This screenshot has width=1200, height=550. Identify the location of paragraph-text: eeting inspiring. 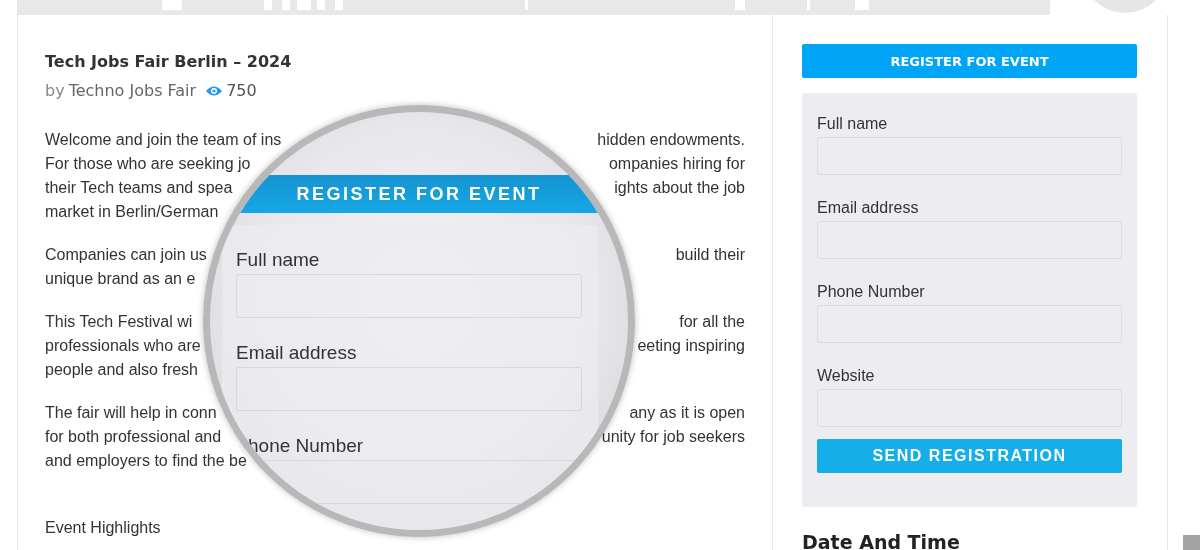
(691, 346).